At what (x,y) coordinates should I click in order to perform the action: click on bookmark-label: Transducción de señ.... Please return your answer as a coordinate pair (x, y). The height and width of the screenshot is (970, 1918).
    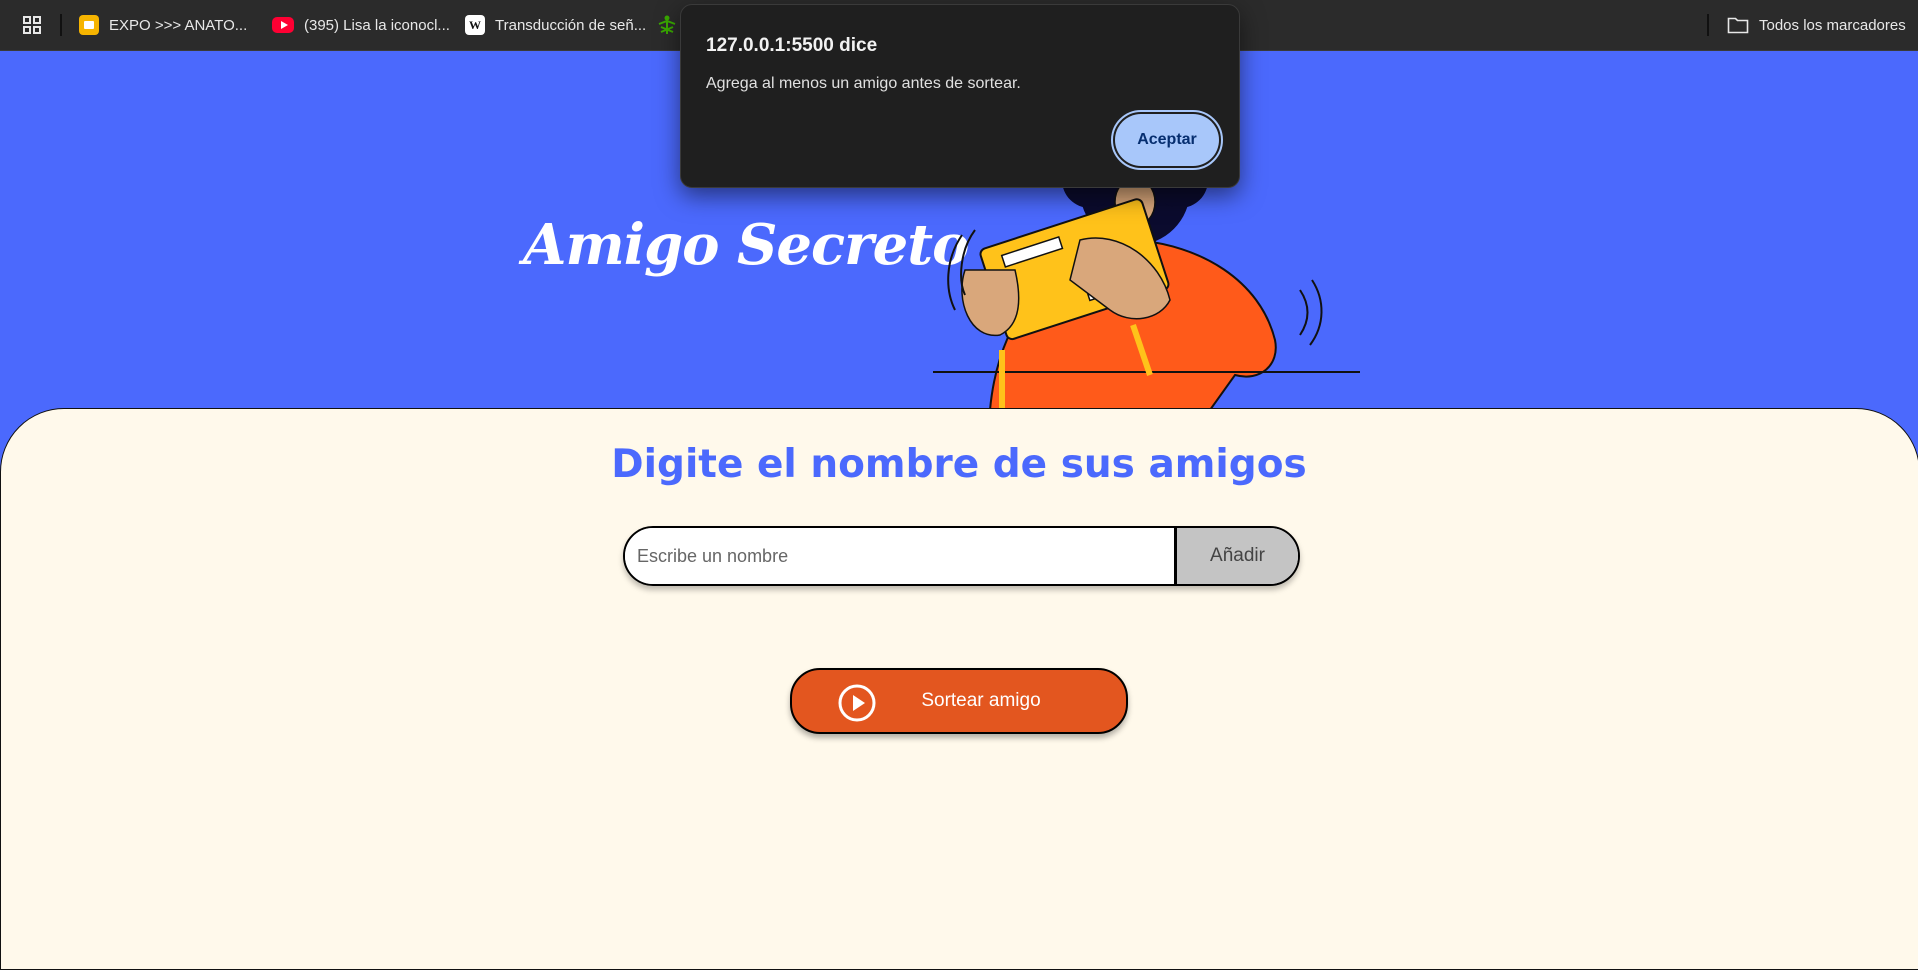
    Looking at the image, I should click on (571, 25).